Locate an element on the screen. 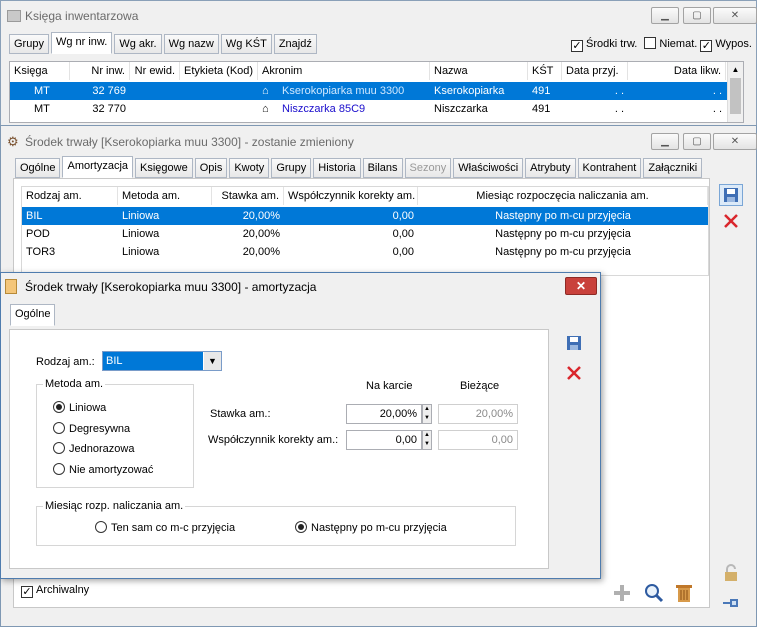 This screenshot has width=757, height=627. radio-nastepny: Następny po m-cu przyjęcia is located at coordinates (371, 527).